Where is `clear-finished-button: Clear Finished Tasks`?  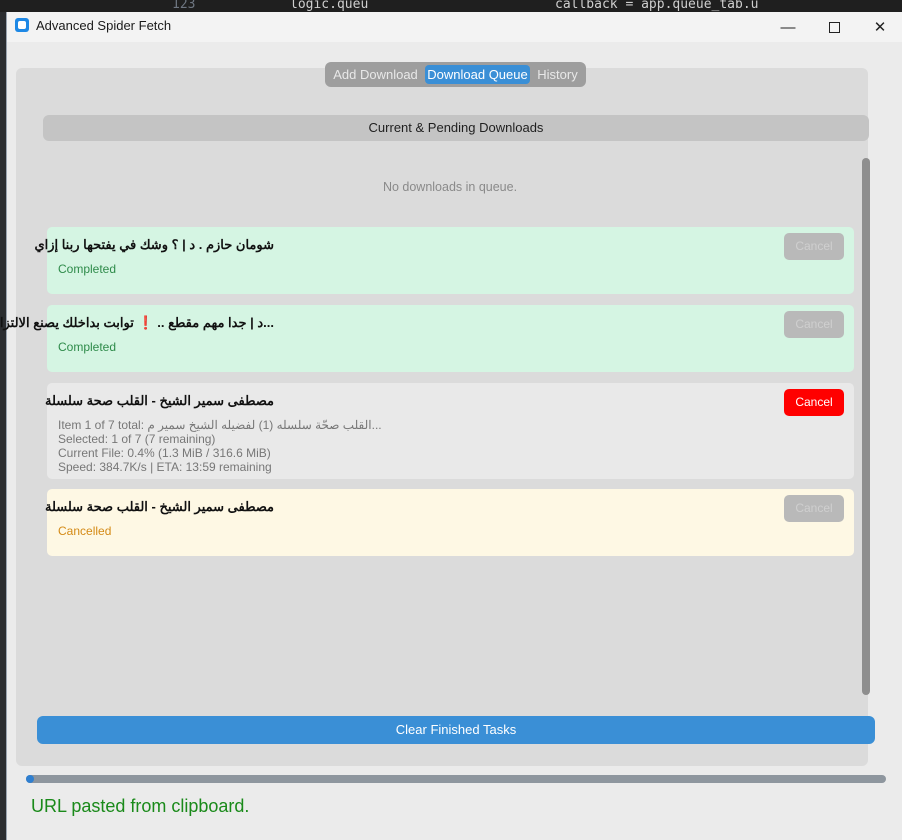
clear-finished-button: Clear Finished Tasks is located at coordinates (456, 730).